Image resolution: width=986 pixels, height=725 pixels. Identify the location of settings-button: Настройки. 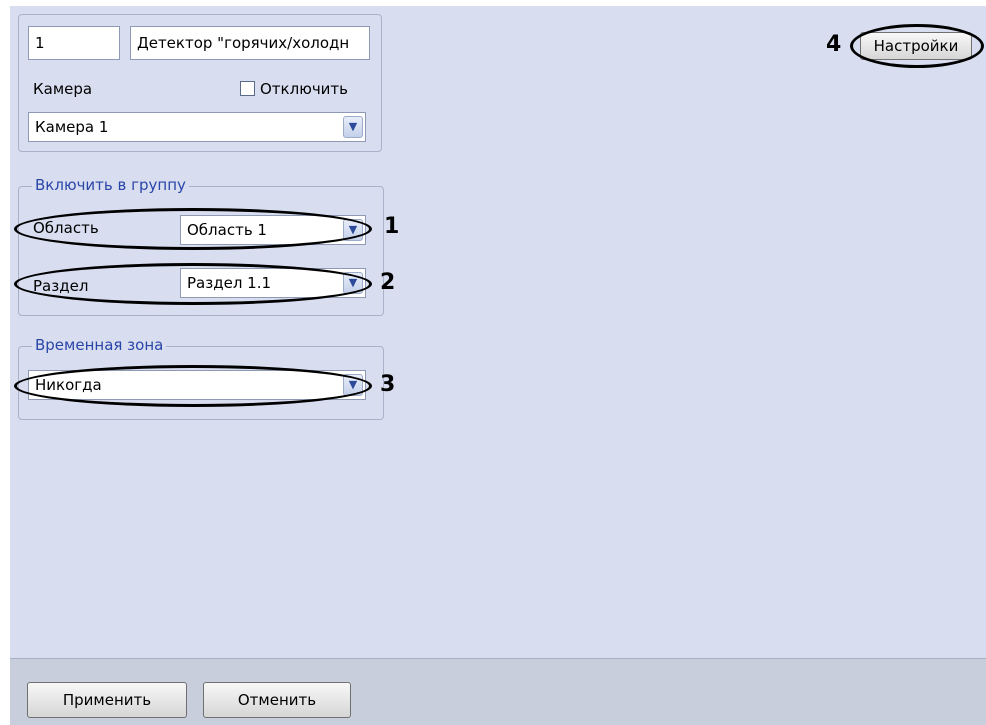
(916, 46).